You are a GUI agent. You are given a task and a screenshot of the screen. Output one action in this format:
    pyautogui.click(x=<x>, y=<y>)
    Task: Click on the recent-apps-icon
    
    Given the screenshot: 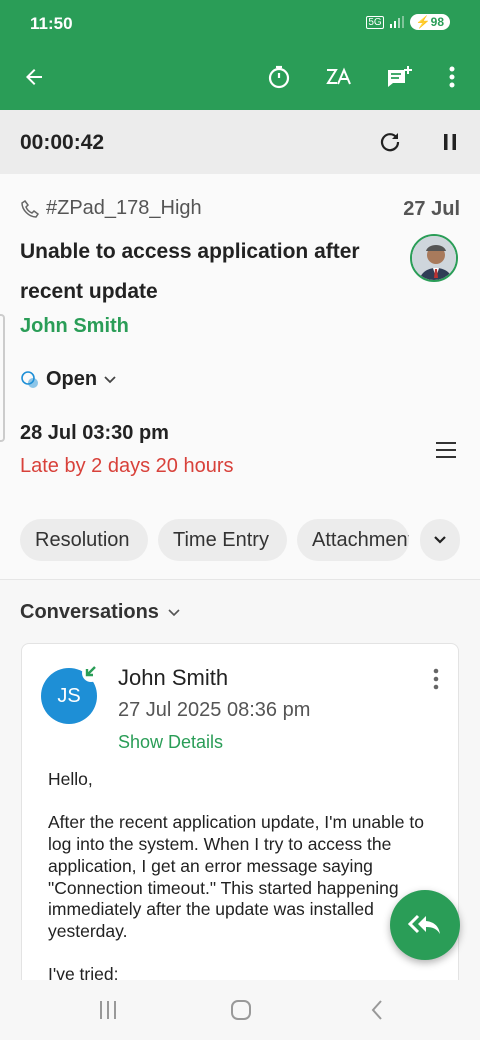 What is the action you would take?
    pyautogui.click(x=108, y=1010)
    